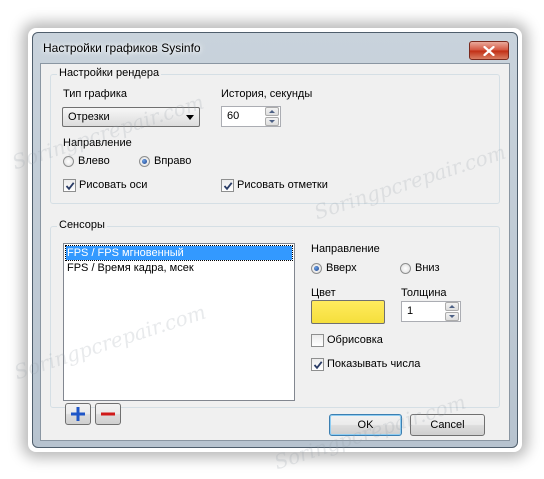 This screenshot has height=479, width=544. Describe the element at coordinates (131, 117) in the screenshot. I see `chart-type-select: Отрезки` at that location.